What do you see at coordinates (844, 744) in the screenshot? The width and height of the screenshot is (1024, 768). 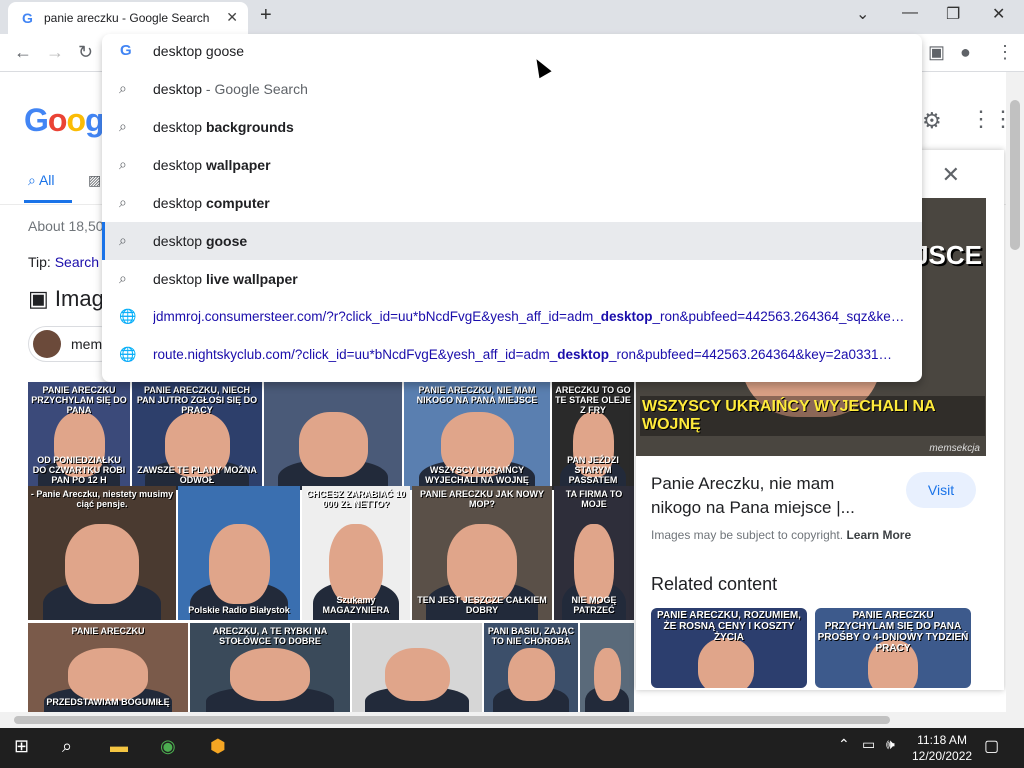 I see `tray-chevron-icon: ⌃` at bounding box center [844, 744].